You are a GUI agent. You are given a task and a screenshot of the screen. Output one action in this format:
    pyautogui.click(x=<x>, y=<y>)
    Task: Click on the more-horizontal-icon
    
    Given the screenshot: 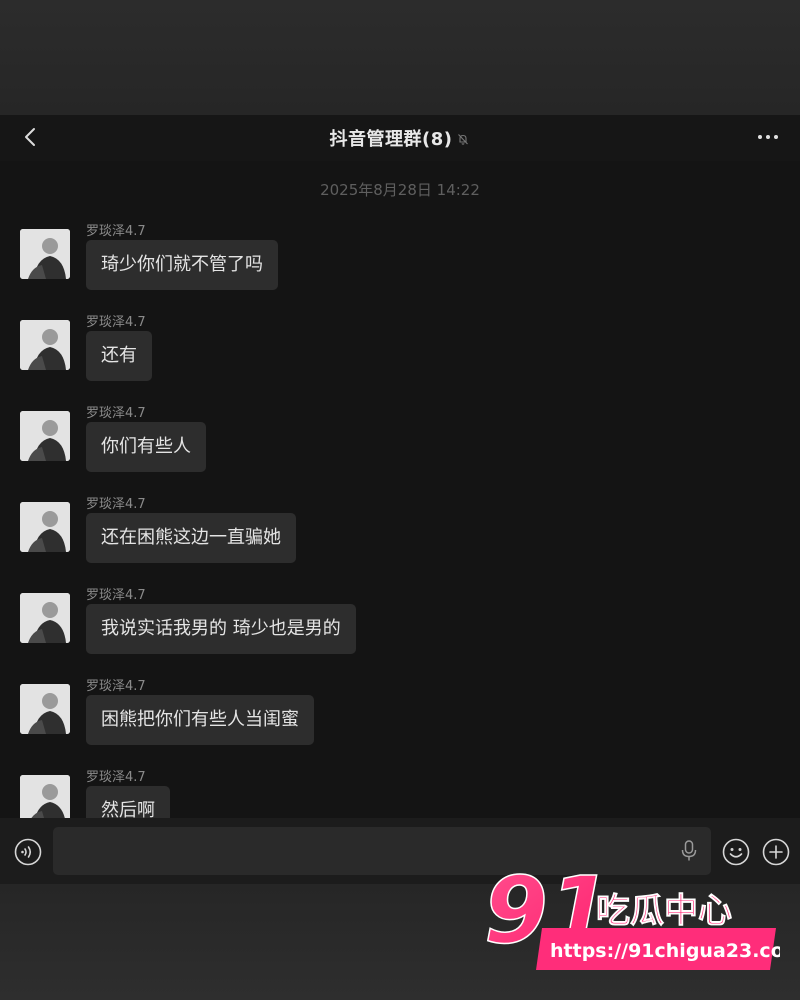 What is the action you would take?
    pyautogui.click(x=768, y=137)
    